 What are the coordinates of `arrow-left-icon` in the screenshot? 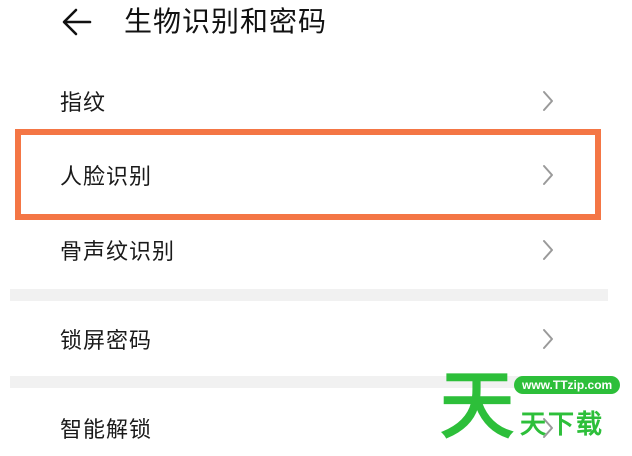 It's located at (77, 22).